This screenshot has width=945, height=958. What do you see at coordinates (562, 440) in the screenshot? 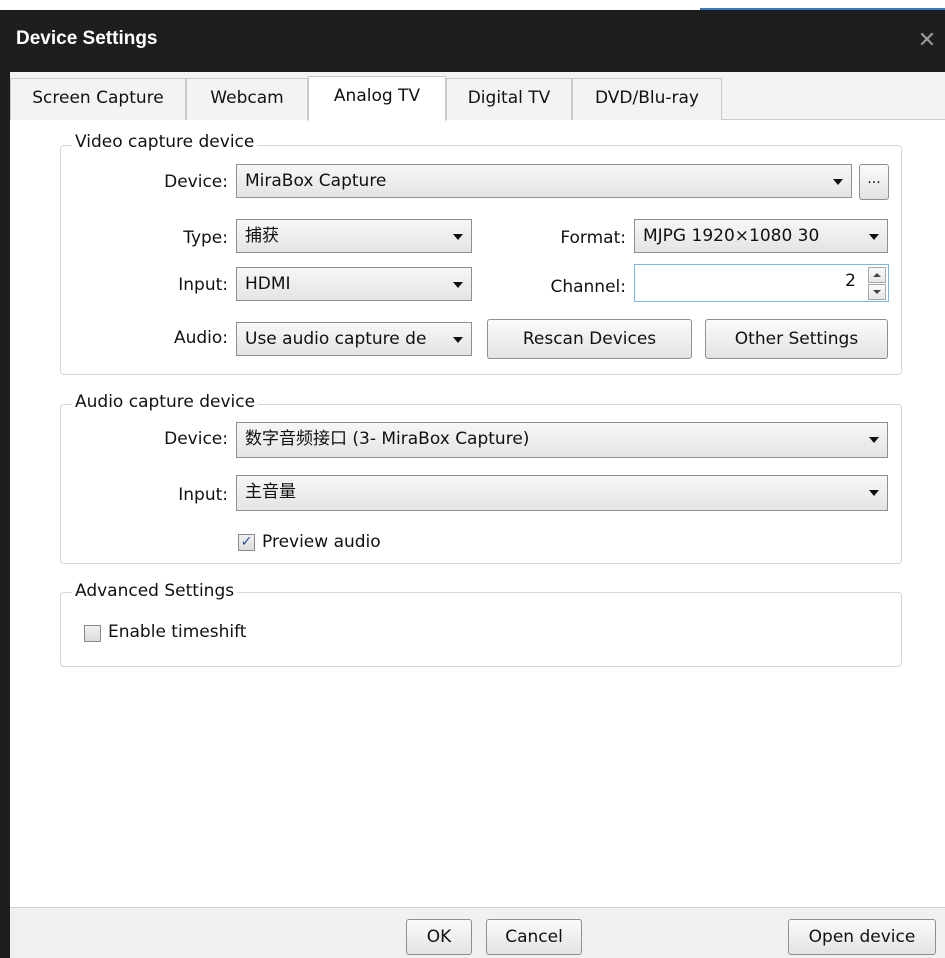
I see `audio-device-select: 数字音频接口 (3- MiraBox Capture)` at bounding box center [562, 440].